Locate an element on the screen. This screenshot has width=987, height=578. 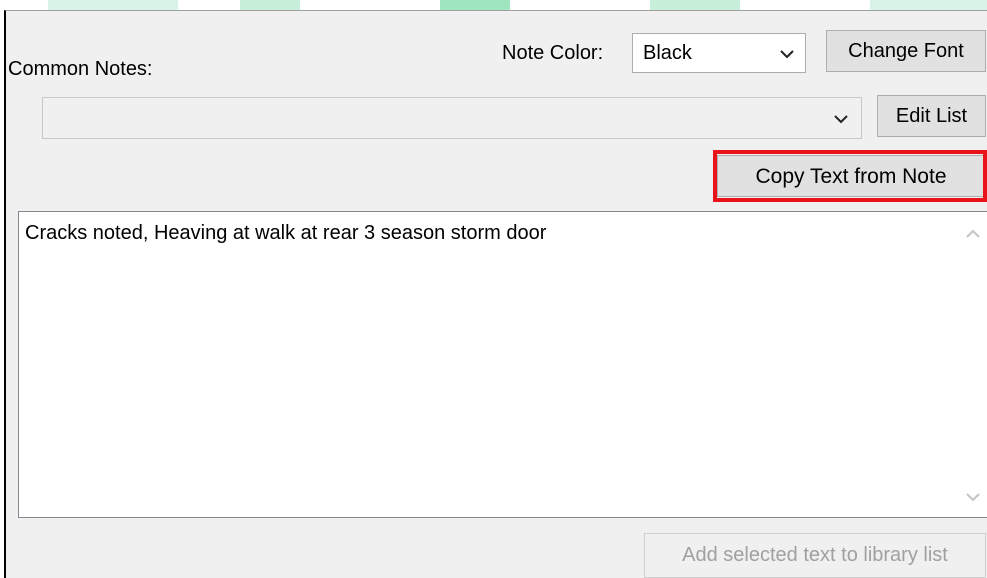
edit-list-label: Edit List is located at coordinates (931, 116).